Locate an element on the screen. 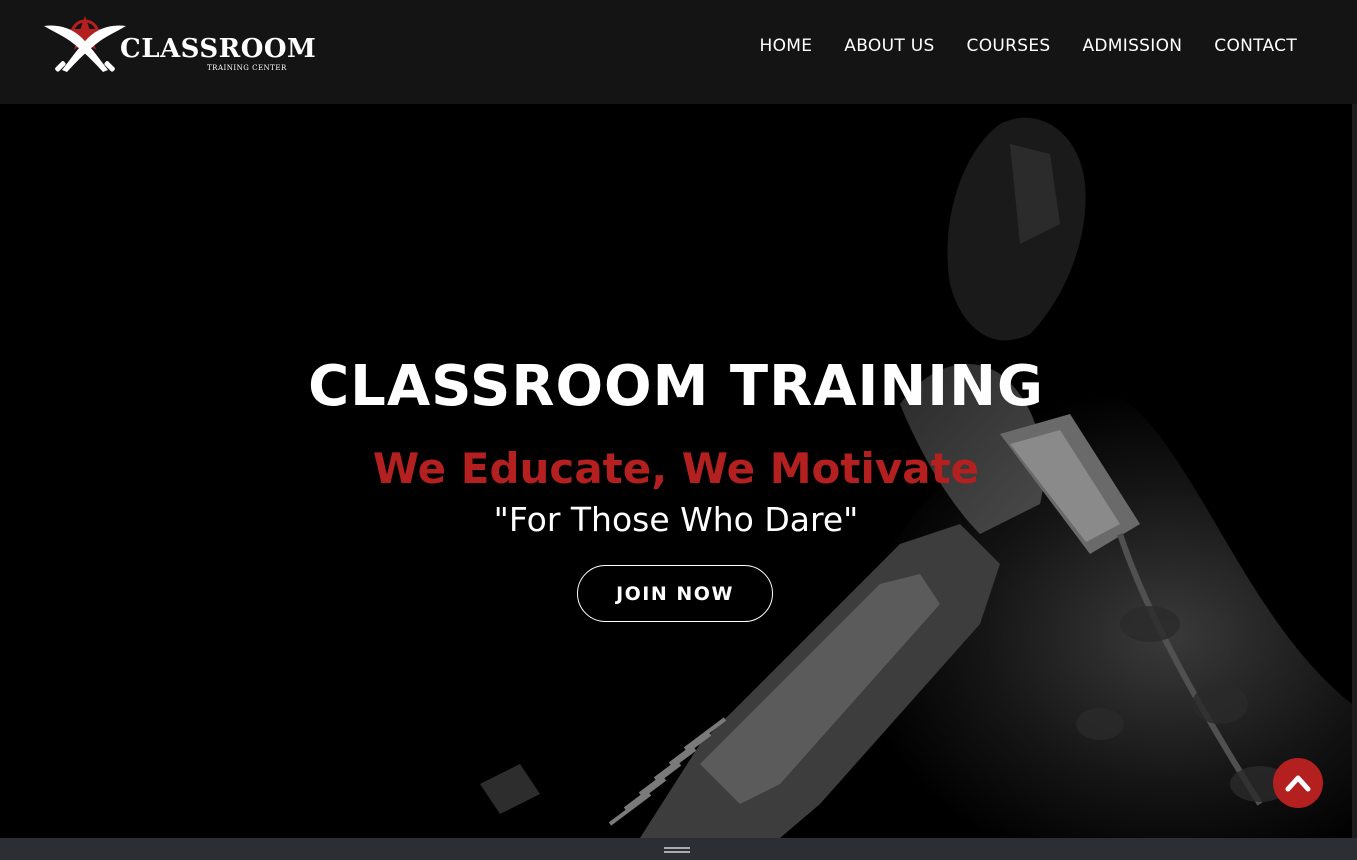  nav-about-us: ABOUT US is located at coordinates (889, 46).